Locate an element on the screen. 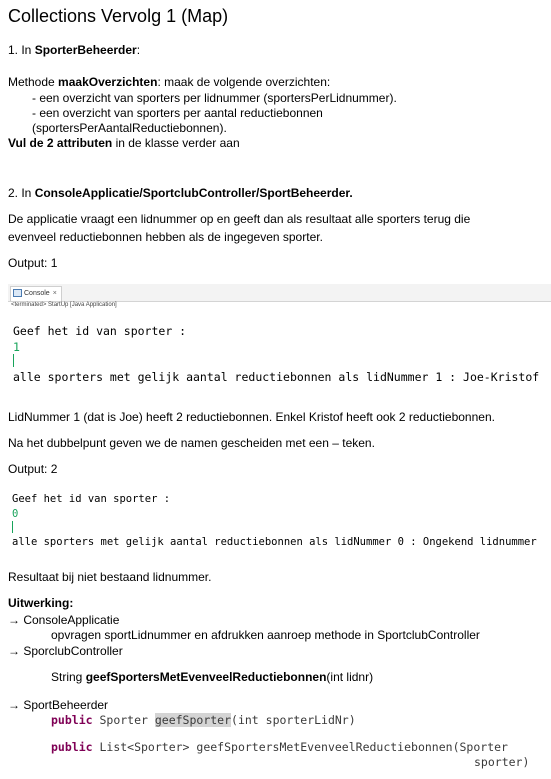 The image size is (551, 779). uitwerking-heading: Uitwerking: is located at coordinates (41, 603).